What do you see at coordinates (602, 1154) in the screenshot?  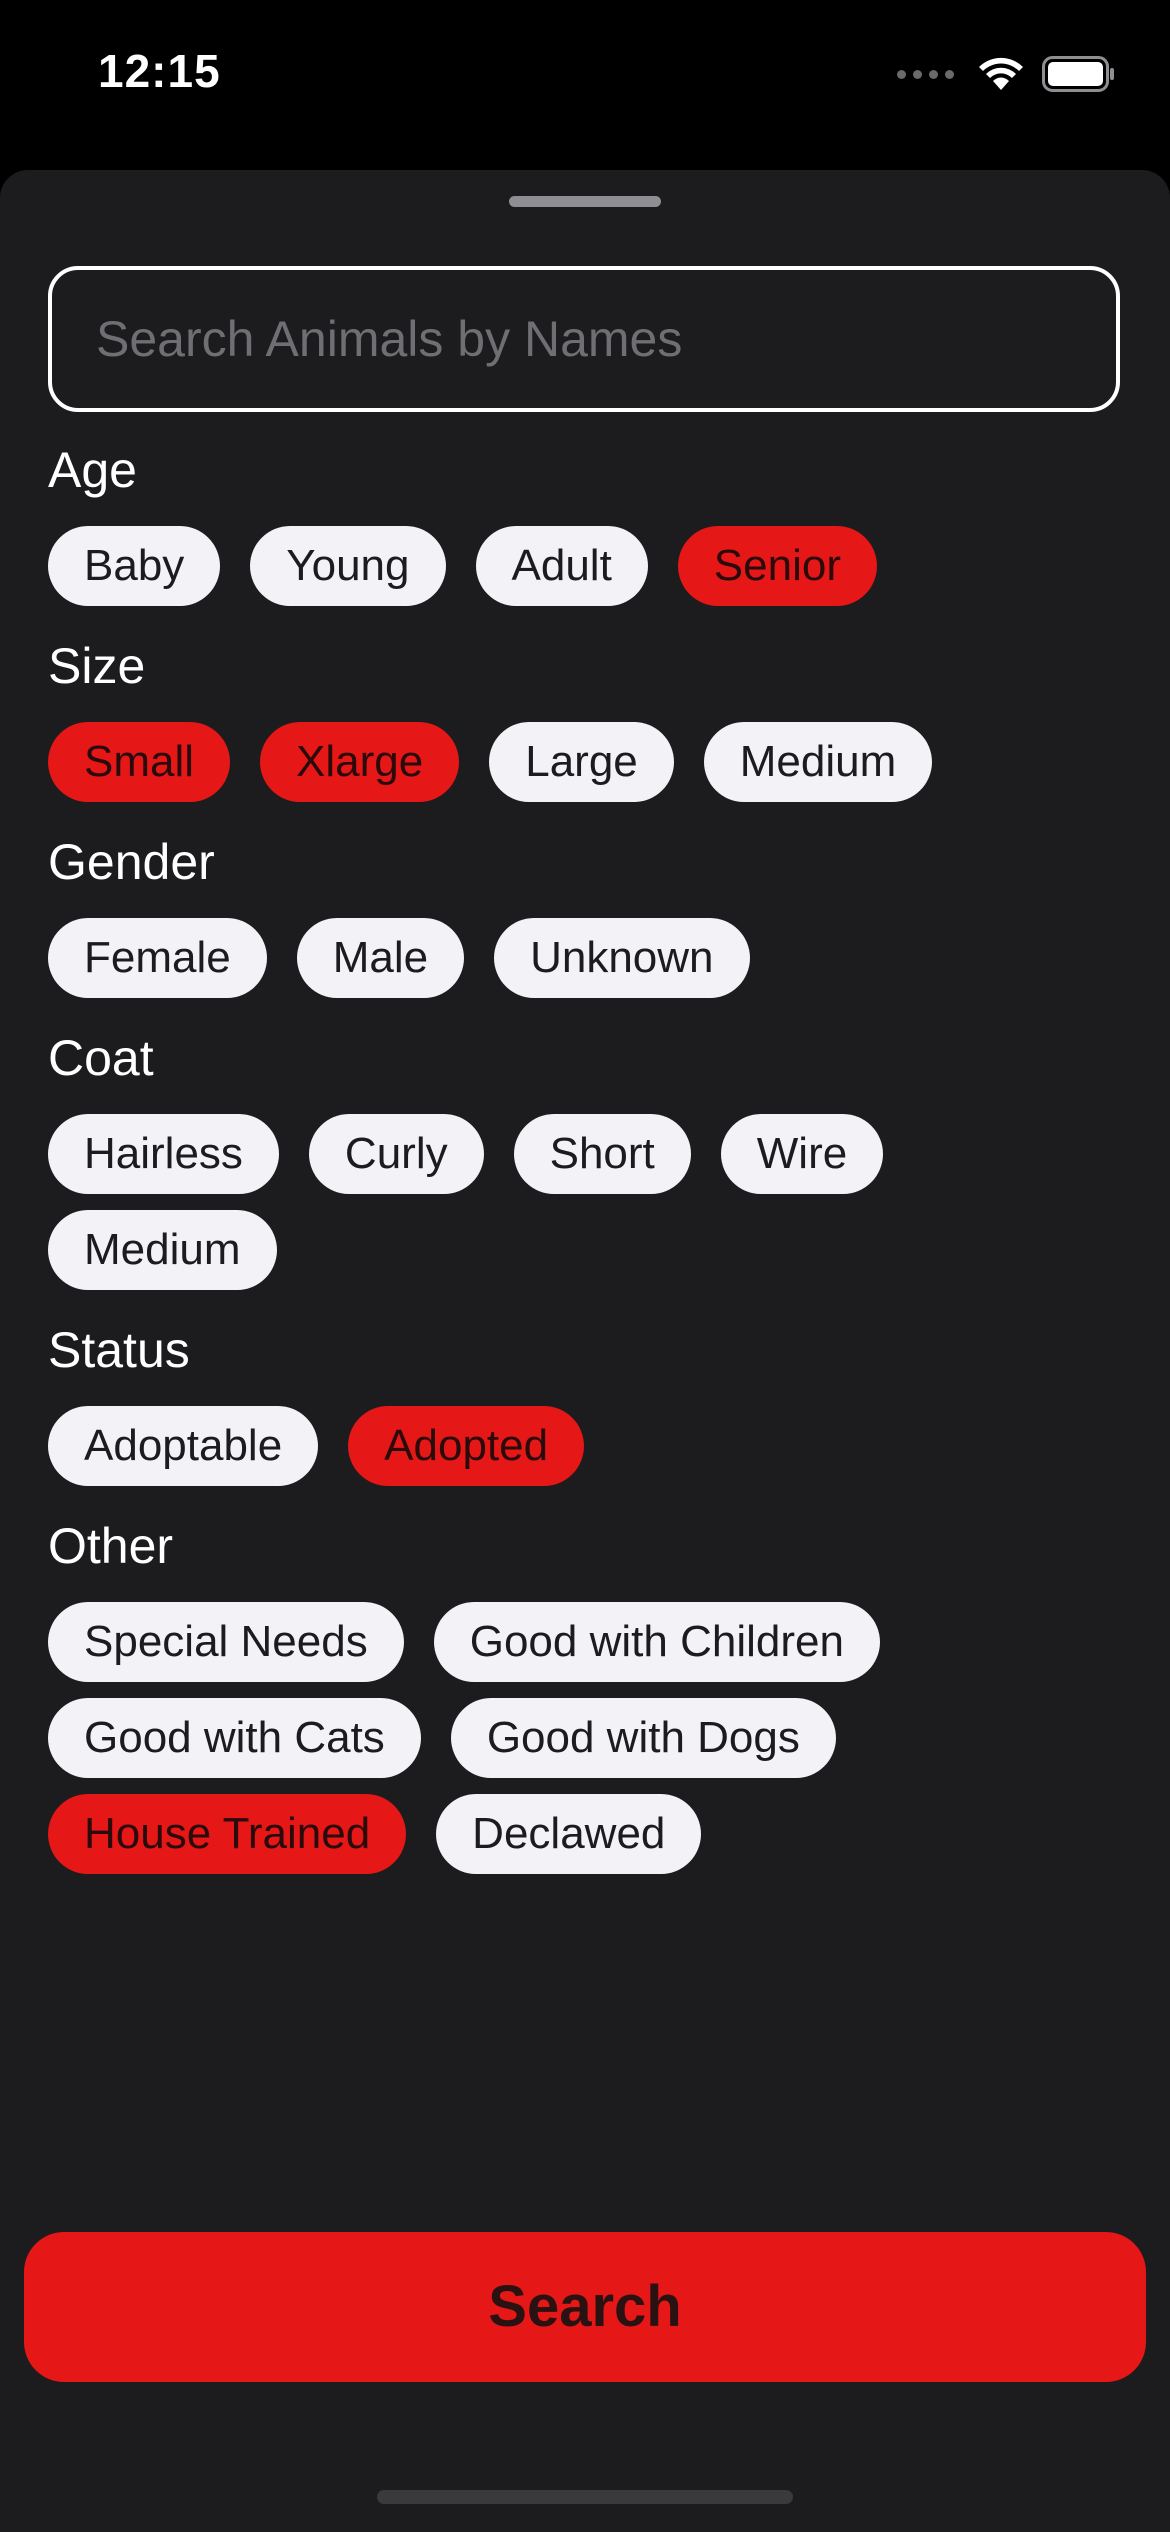 I see `chip-coat-short: Short` at bounding box center [602, 1154].